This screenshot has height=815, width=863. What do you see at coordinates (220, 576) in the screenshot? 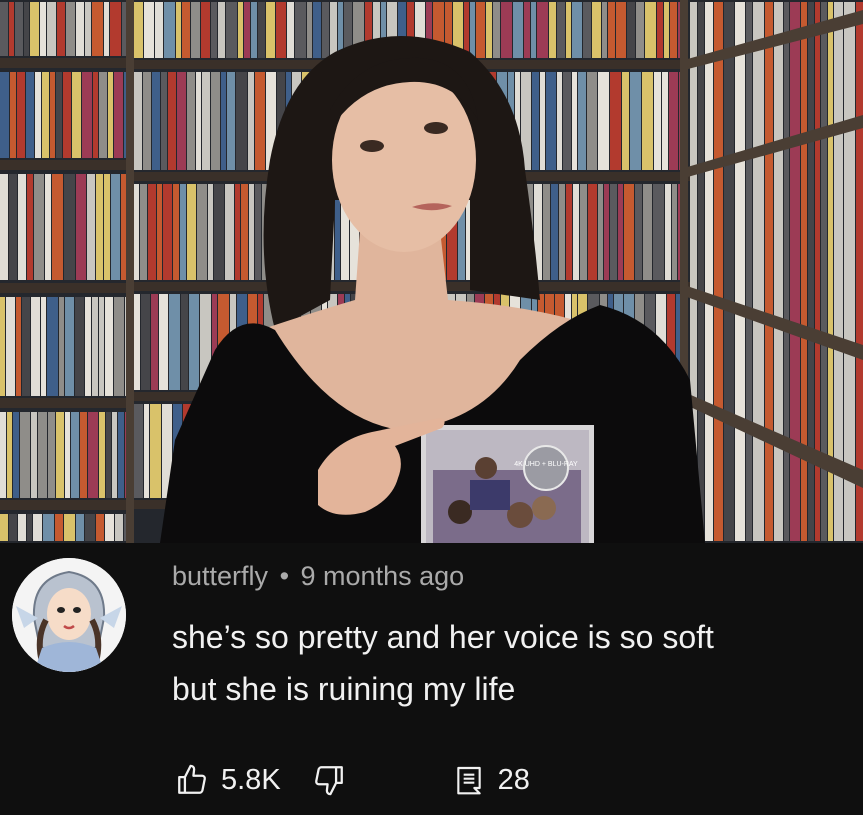
I see `comment-author: butterfly` at bounding box center [220, 576].